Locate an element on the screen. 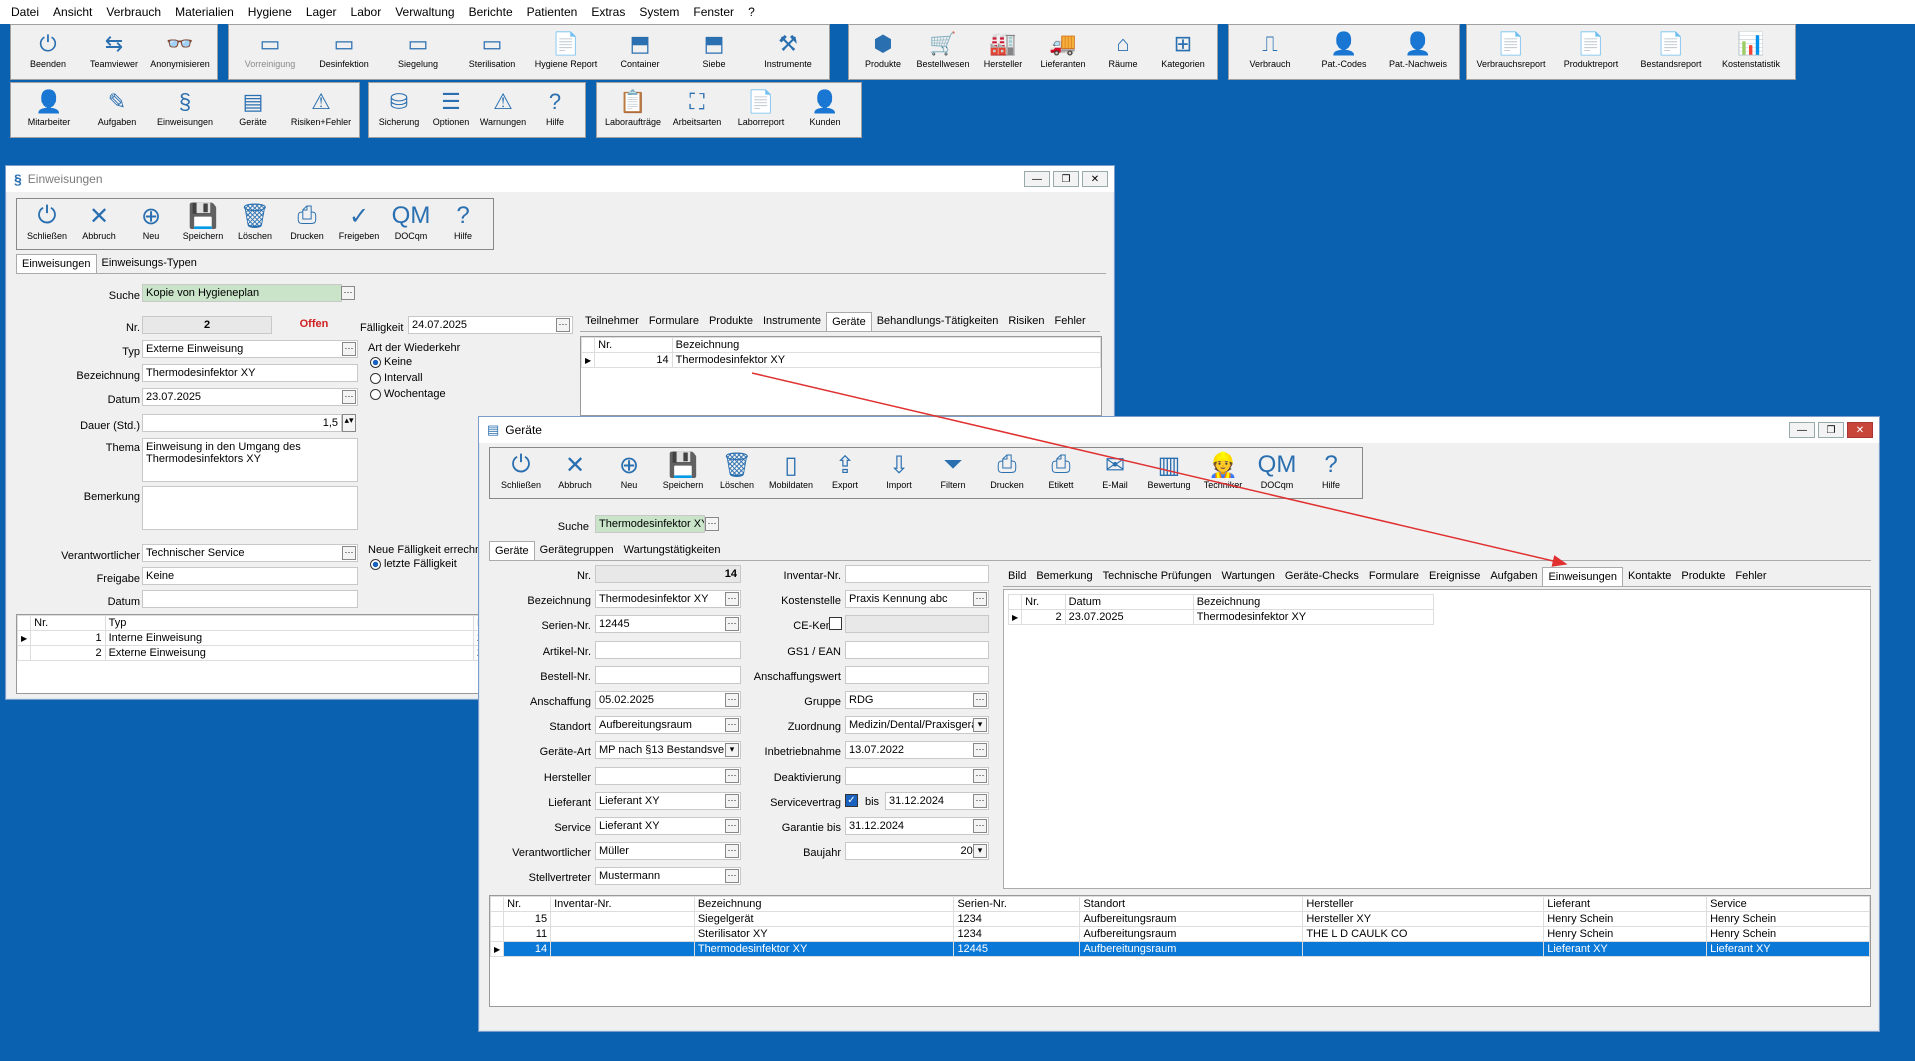 This screenshot has width=1915, height=1061. annotation-arrow is located at coordinates (1159, 469).